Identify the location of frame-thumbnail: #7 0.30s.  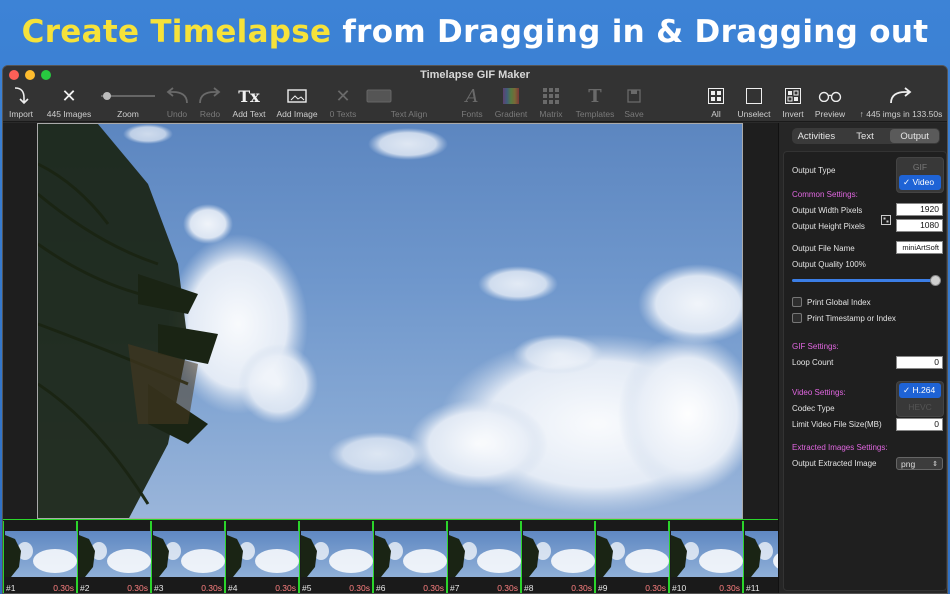
(484, 557).